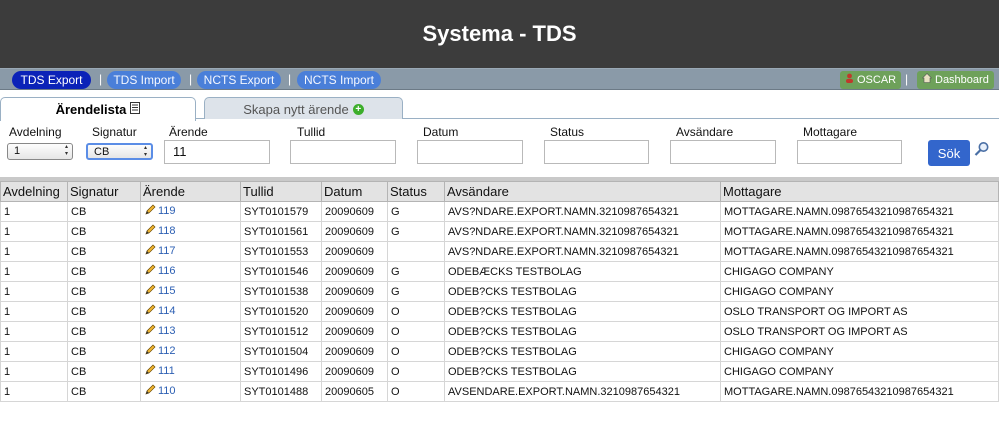 The image size is (1005, 436). Describe the element at coordinates (281, 391) in the screenshot. I see `table-cell: SYT0101488` at that location.